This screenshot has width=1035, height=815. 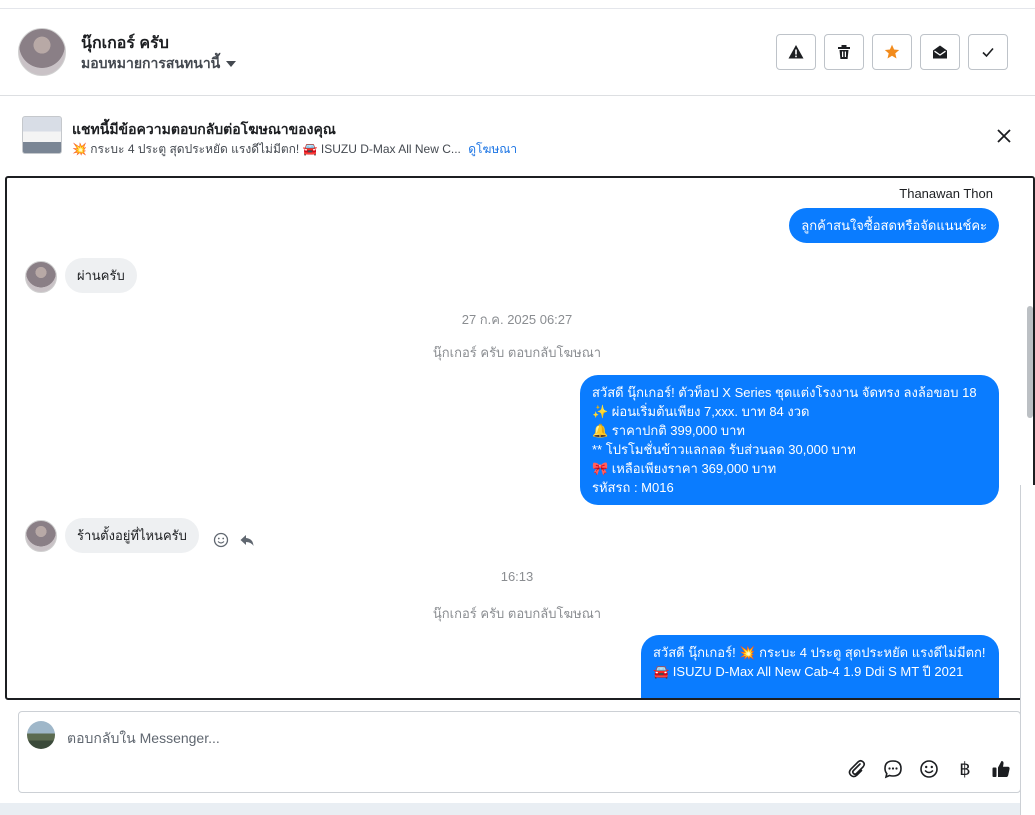 I want to click on emoji-icon, so click(x=929, y=769).